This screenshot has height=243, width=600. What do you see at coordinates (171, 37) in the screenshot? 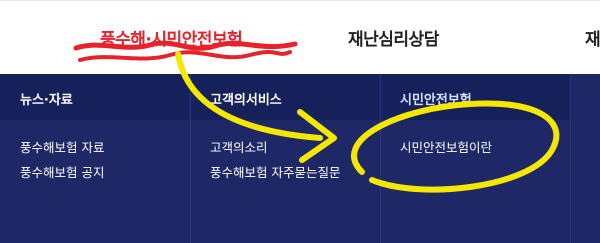
I see `nav-disaster-citizen-insurance: 풍수해·시민안전보험` at bounding box center [171, 37].